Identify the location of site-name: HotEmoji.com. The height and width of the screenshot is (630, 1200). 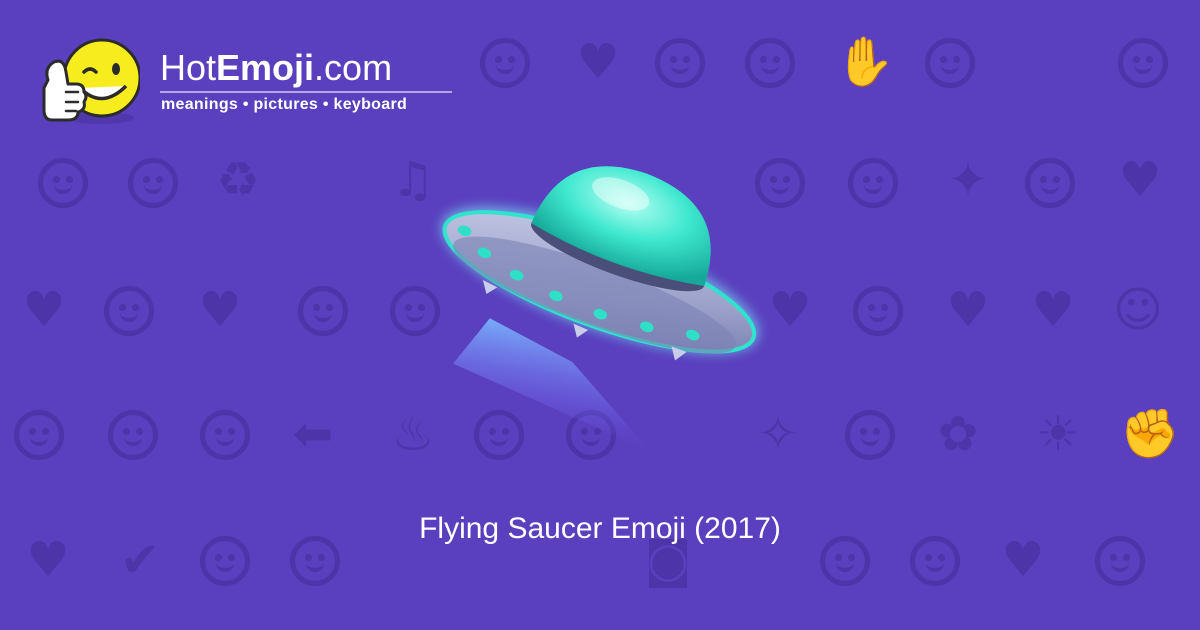
(276, 68).